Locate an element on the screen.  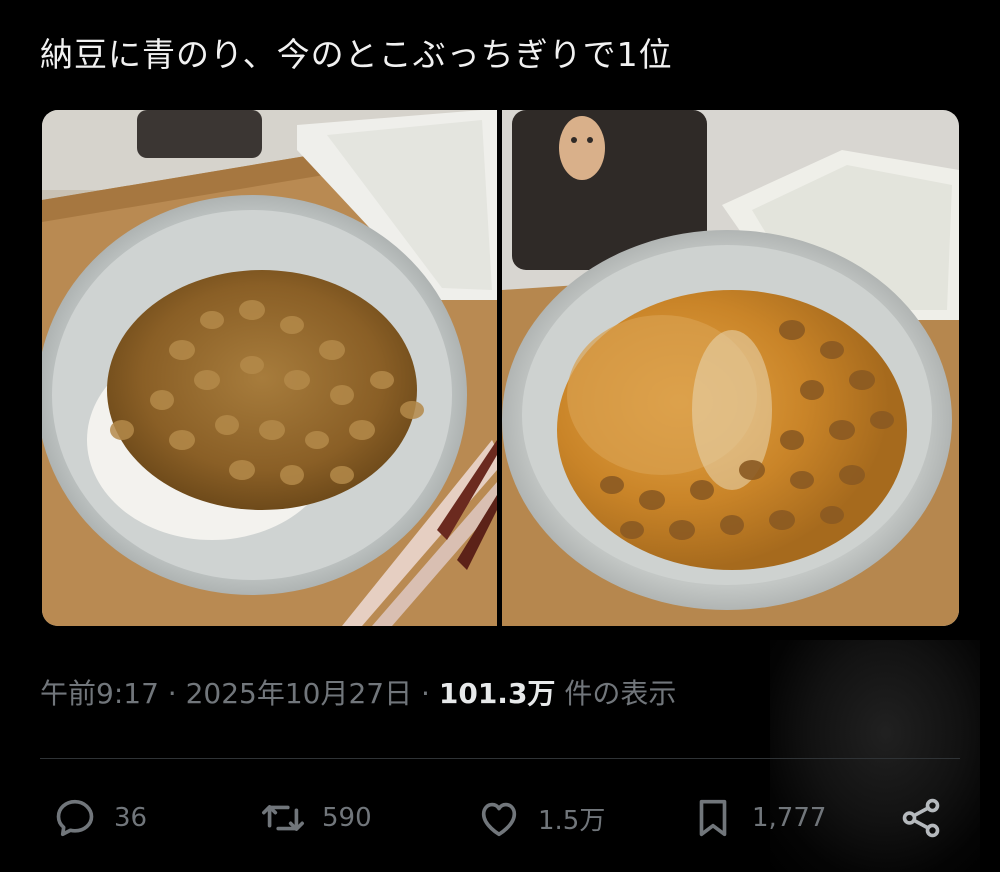
tweet-text: 納豆に青のり、今のとこぶっちぎりで1位 is located at coordinates (356, 54).